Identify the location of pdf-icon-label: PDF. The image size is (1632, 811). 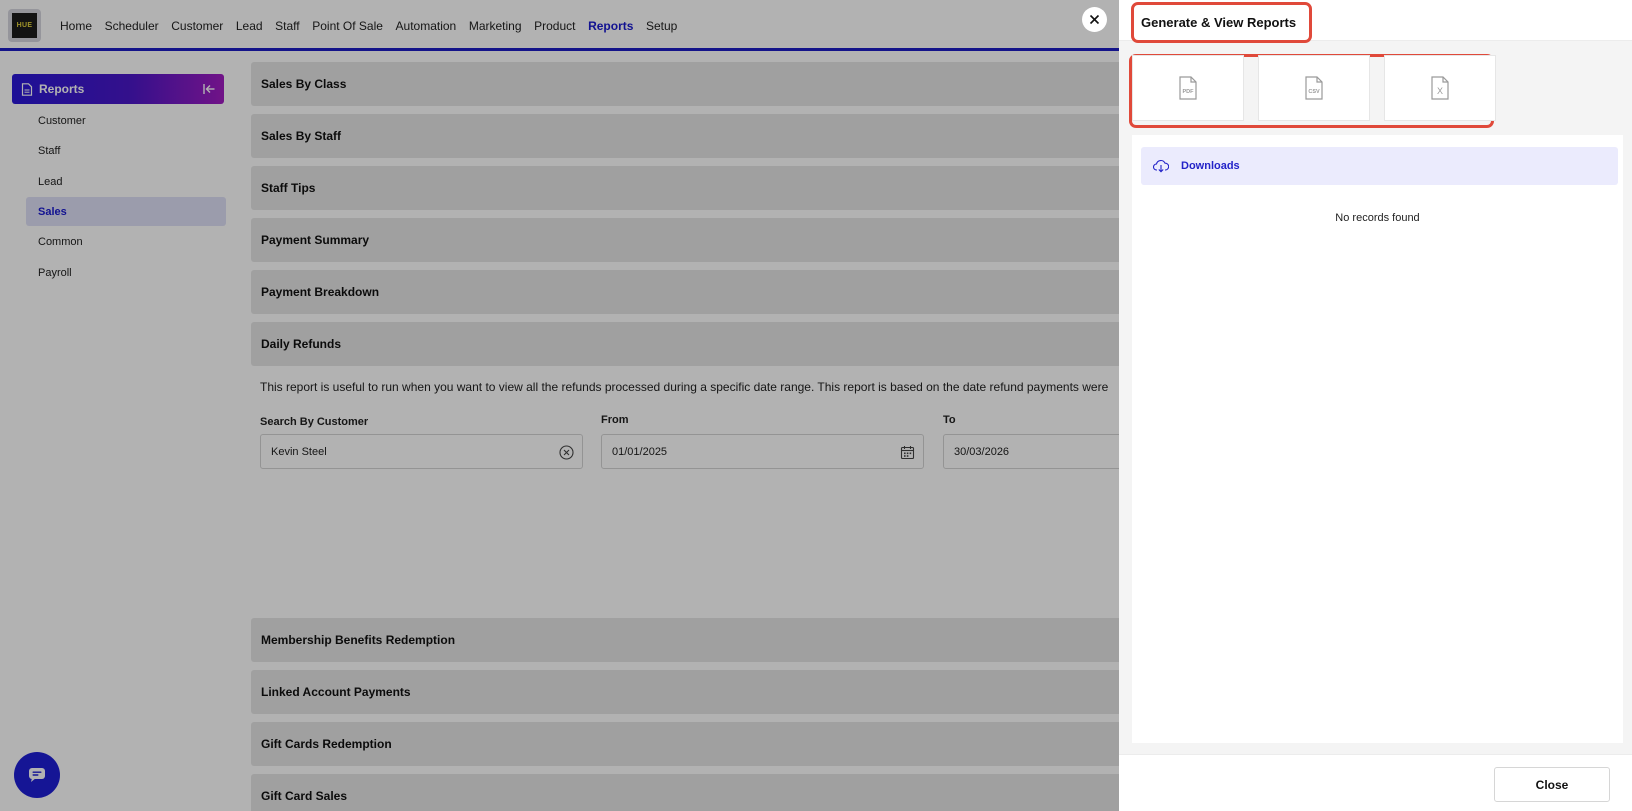
(1189, 92).